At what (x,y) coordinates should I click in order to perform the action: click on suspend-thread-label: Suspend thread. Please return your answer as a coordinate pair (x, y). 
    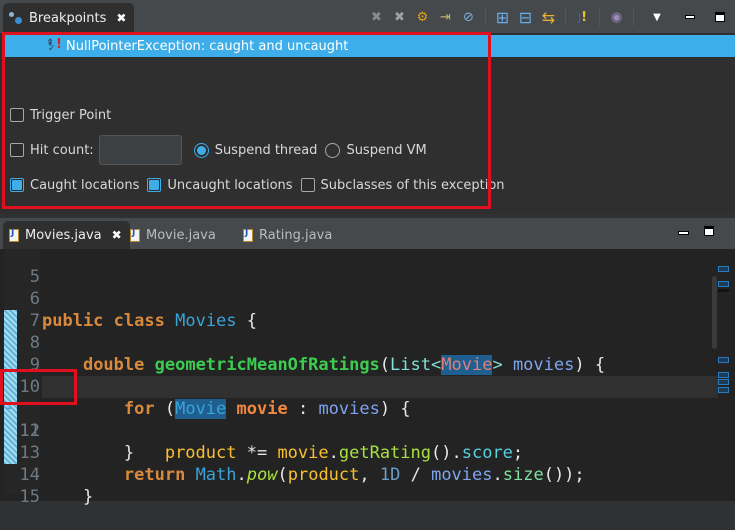
    Looking at the image, I should click on (266, 150).